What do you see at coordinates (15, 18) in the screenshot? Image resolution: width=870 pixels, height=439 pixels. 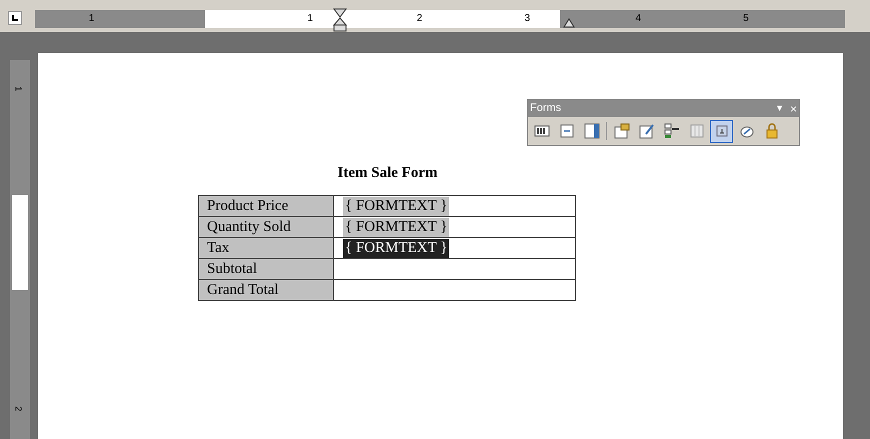 I see `tab-stop-icon` at bounding box center [15, 18].